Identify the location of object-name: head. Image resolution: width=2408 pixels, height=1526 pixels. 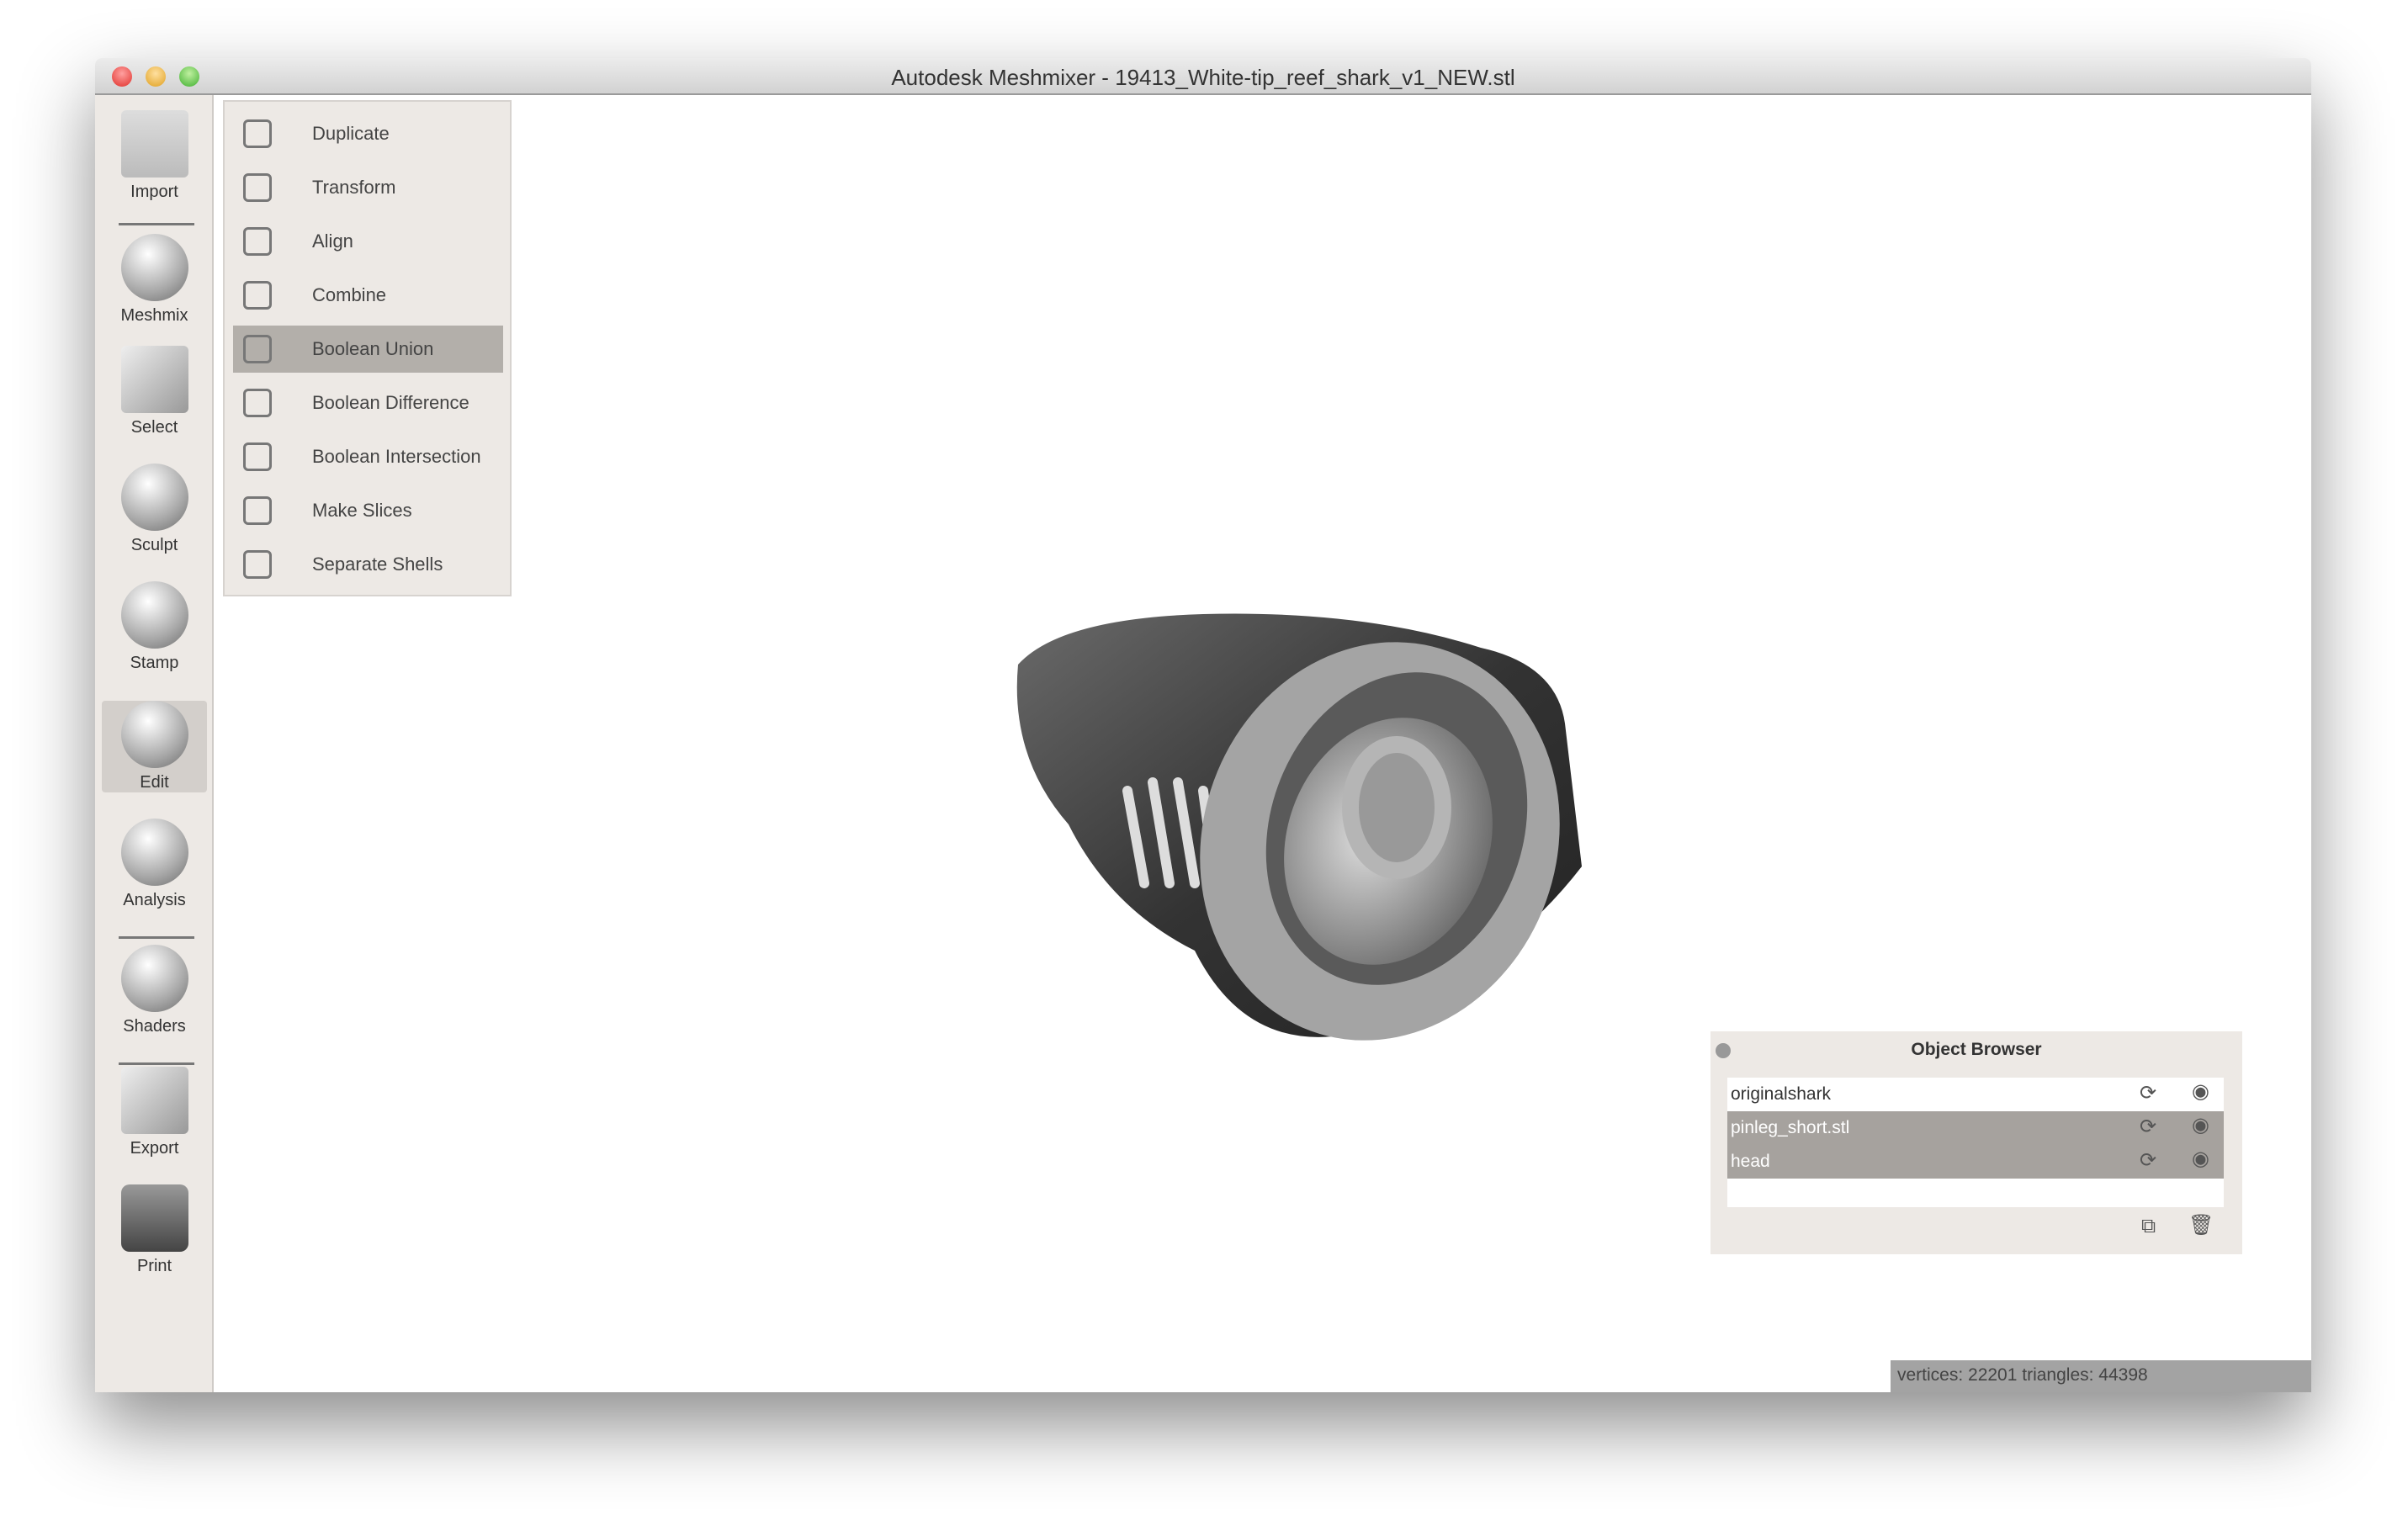
(1751, 1162).